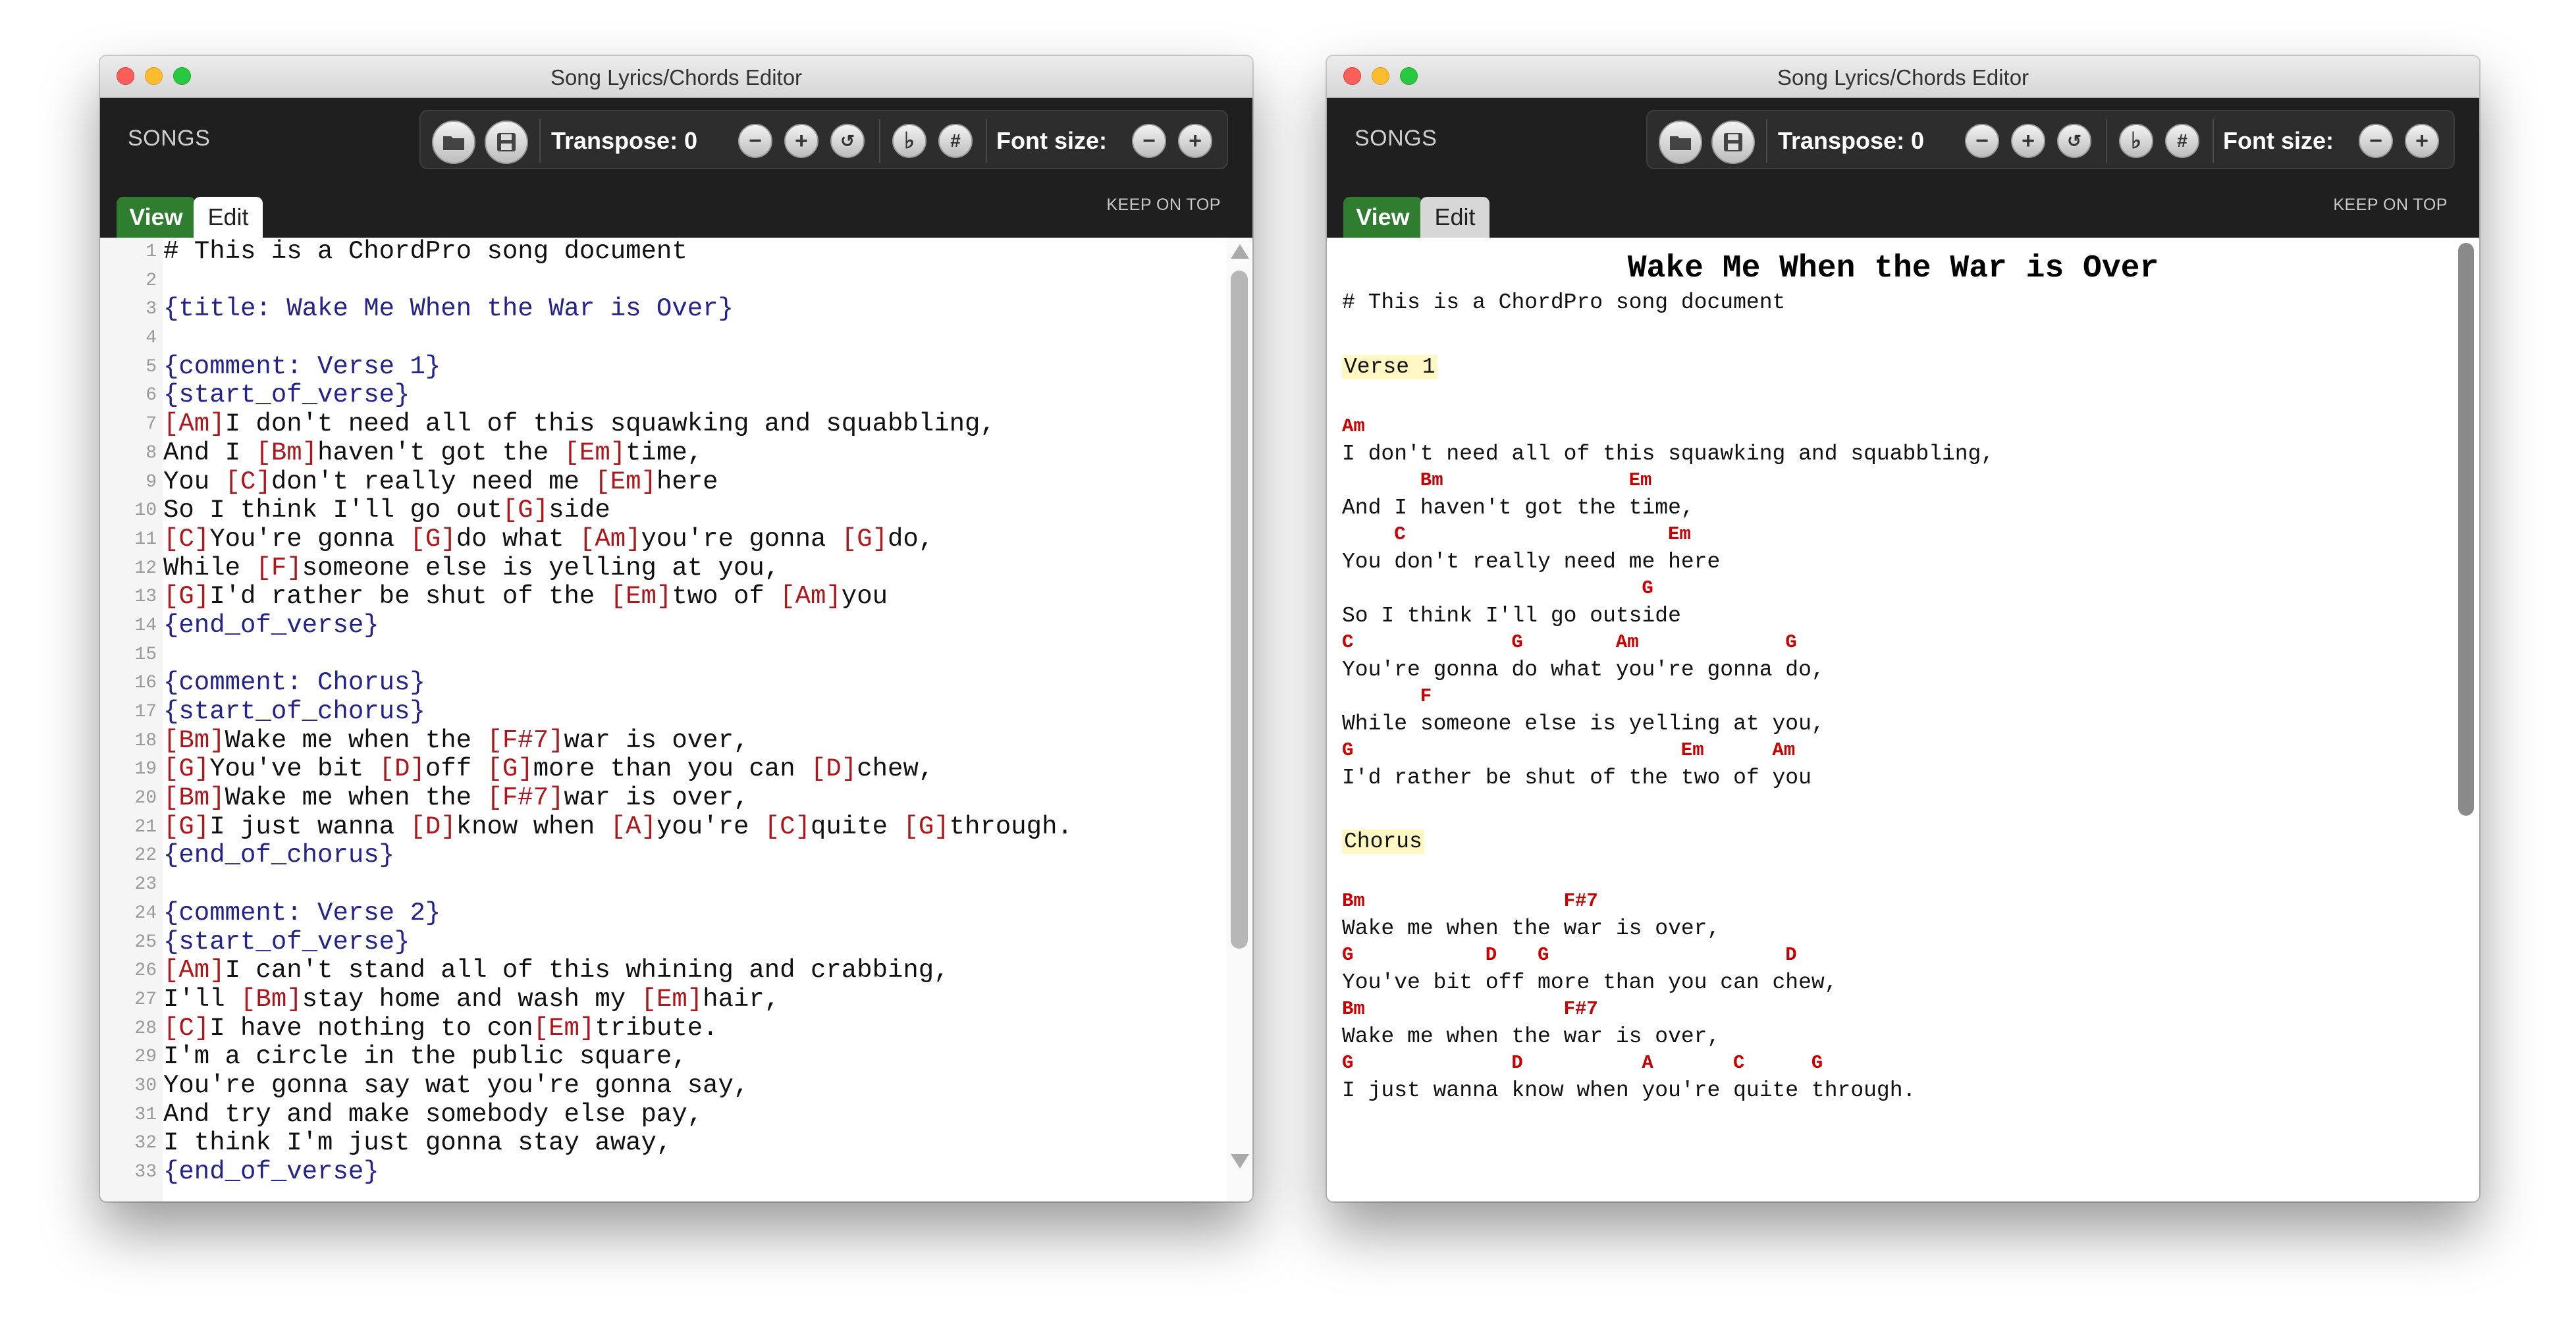  What do you see at coordinates (663, 396) in the screenshot?
I see `editor-line: 6 {start_of_verse}` at bounding box center [663, 396].